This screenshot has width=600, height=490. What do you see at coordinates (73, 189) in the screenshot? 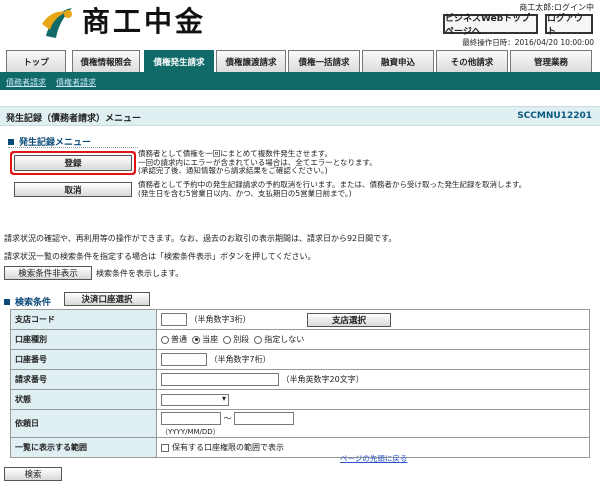
I see `cancel-button: 取消` at bounding box center [73, 189].